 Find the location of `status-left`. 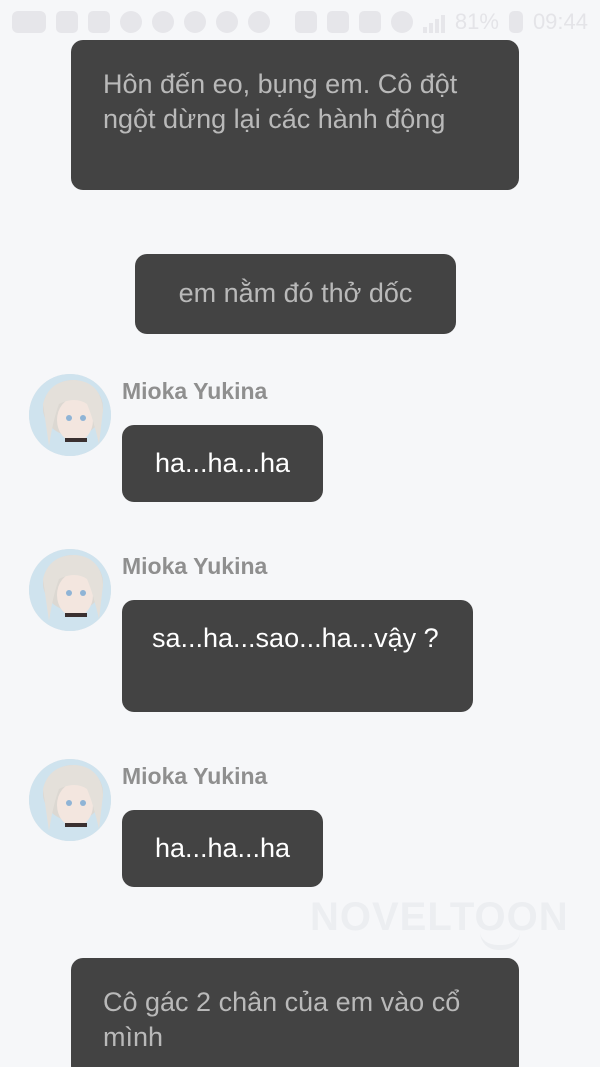

status-left is located at coordinates (141, 22).